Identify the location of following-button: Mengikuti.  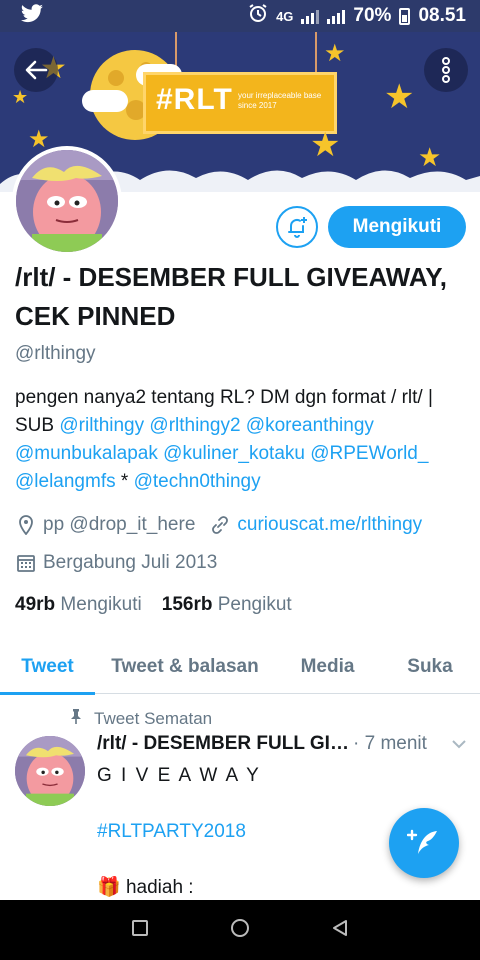
(397, 227).